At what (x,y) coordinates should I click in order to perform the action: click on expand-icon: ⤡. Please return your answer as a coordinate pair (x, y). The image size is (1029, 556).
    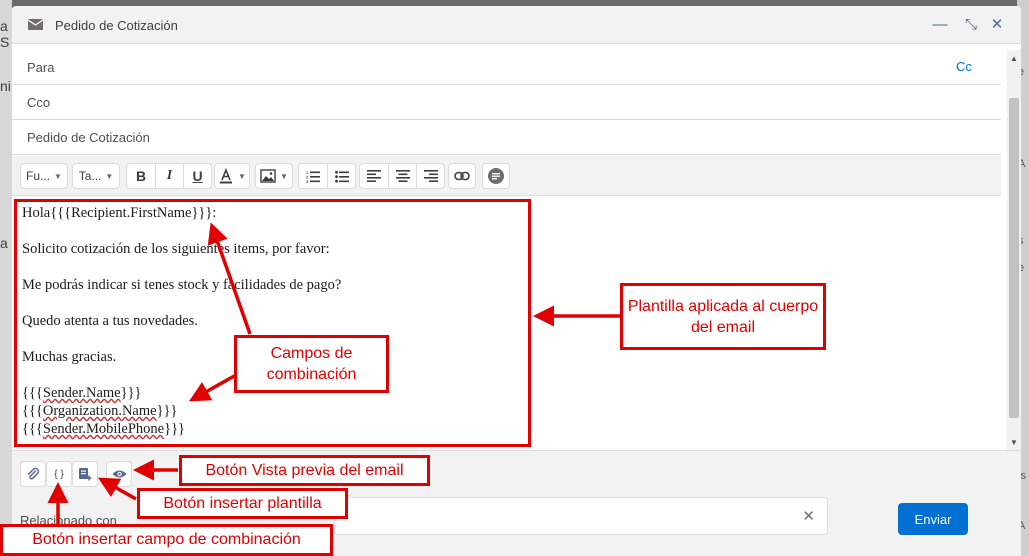
    Looking at the image, I should click on (971, 25).